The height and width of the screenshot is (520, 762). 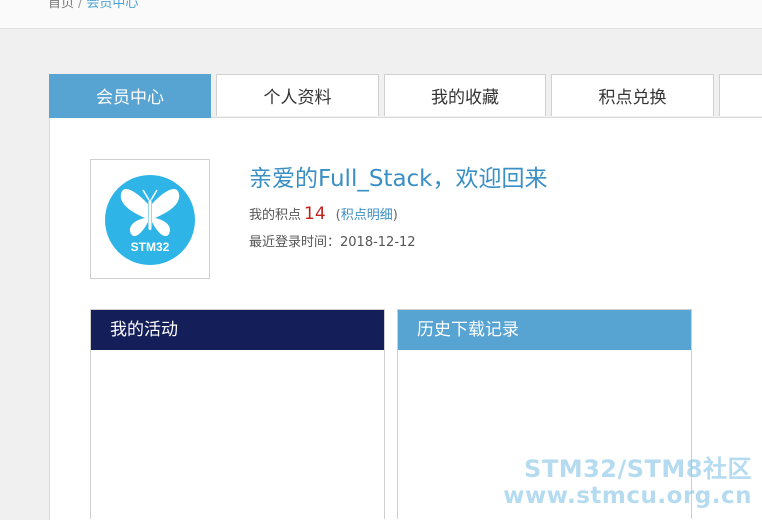 I want to click on points-label: 我的积点, so click(x=275, y=215).